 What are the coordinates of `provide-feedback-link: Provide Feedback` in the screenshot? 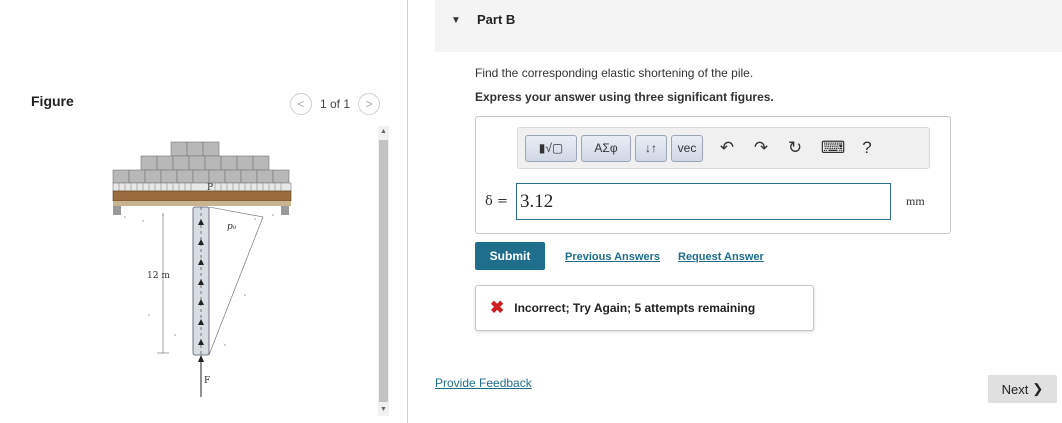 It's located at (483, 383).